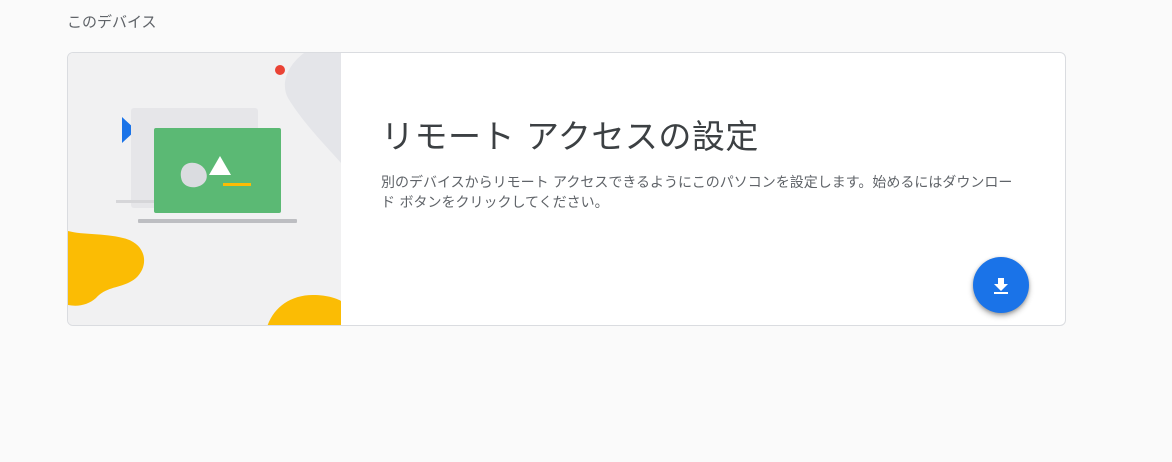 This screenshot has height=462, width=1172. I want to click on download-button, so click(1001, 285).